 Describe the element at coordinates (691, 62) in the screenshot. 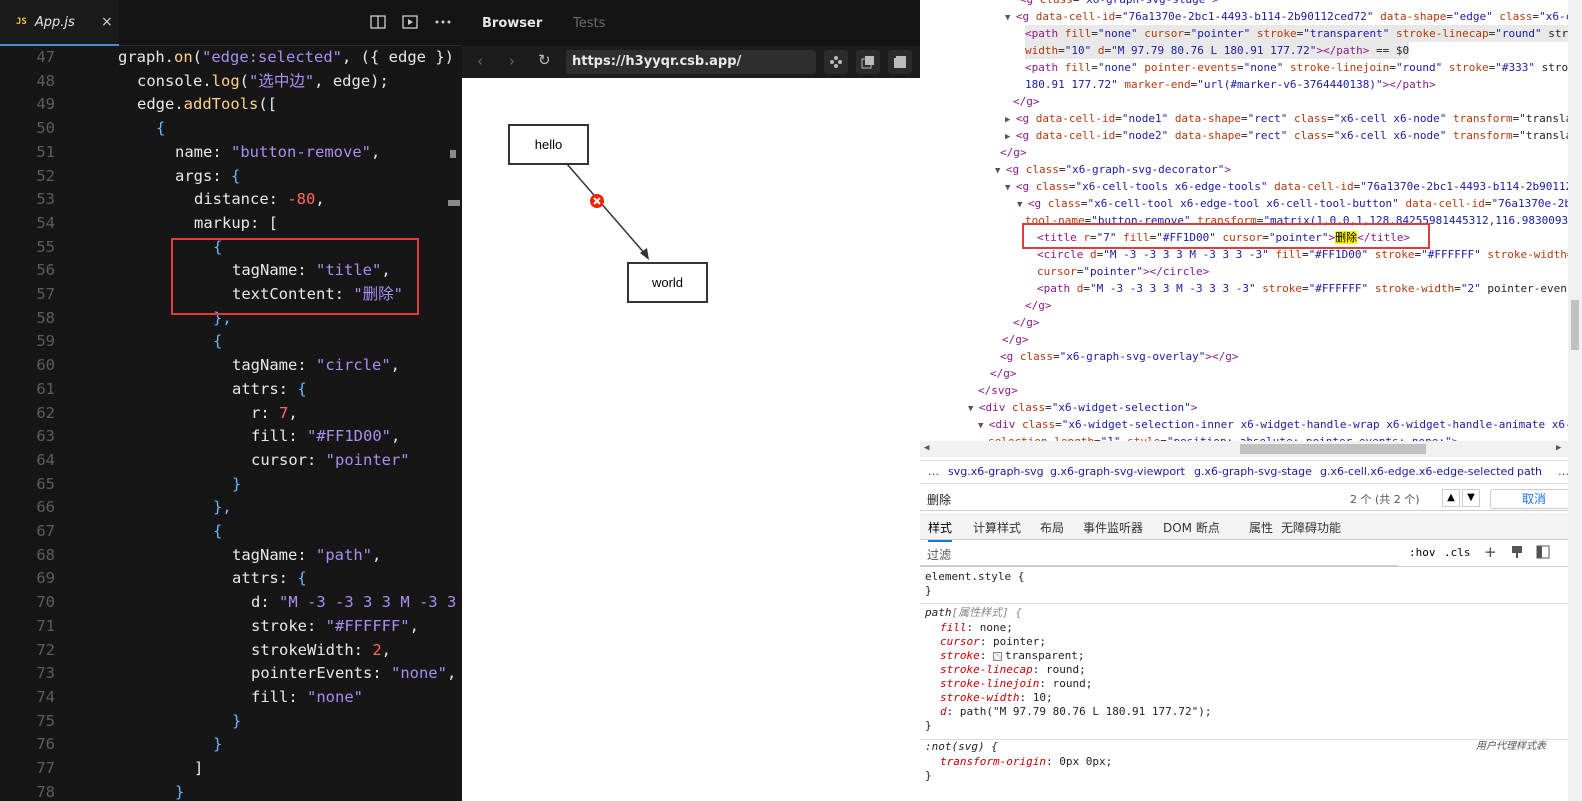

I see `url-input: https://h3yyqr.csb.app/` at that location.